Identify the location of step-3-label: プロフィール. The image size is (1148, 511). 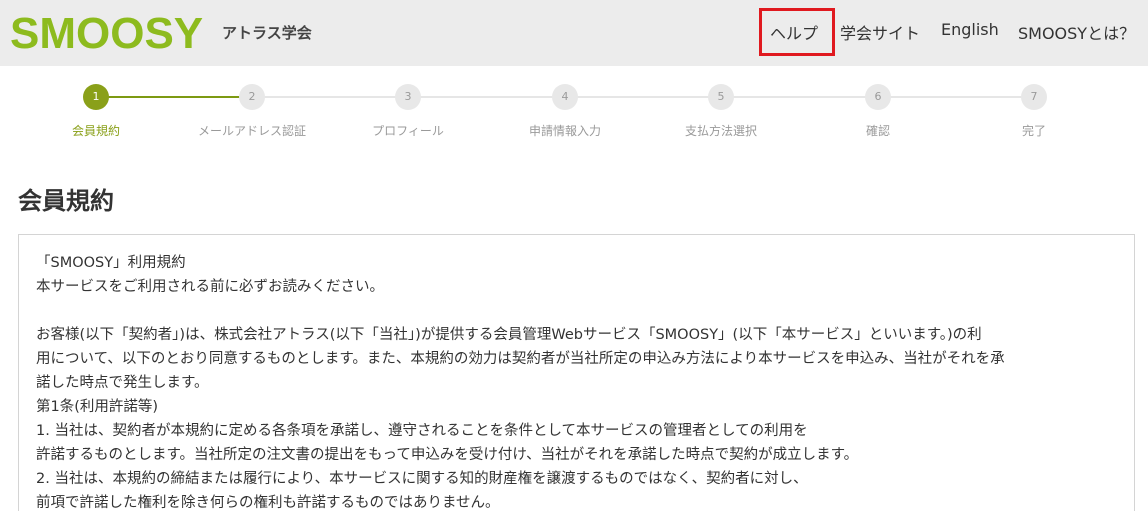
(408, 131).